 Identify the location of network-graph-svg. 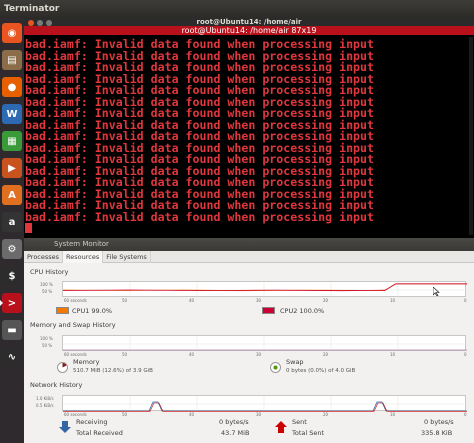
(265, 404).